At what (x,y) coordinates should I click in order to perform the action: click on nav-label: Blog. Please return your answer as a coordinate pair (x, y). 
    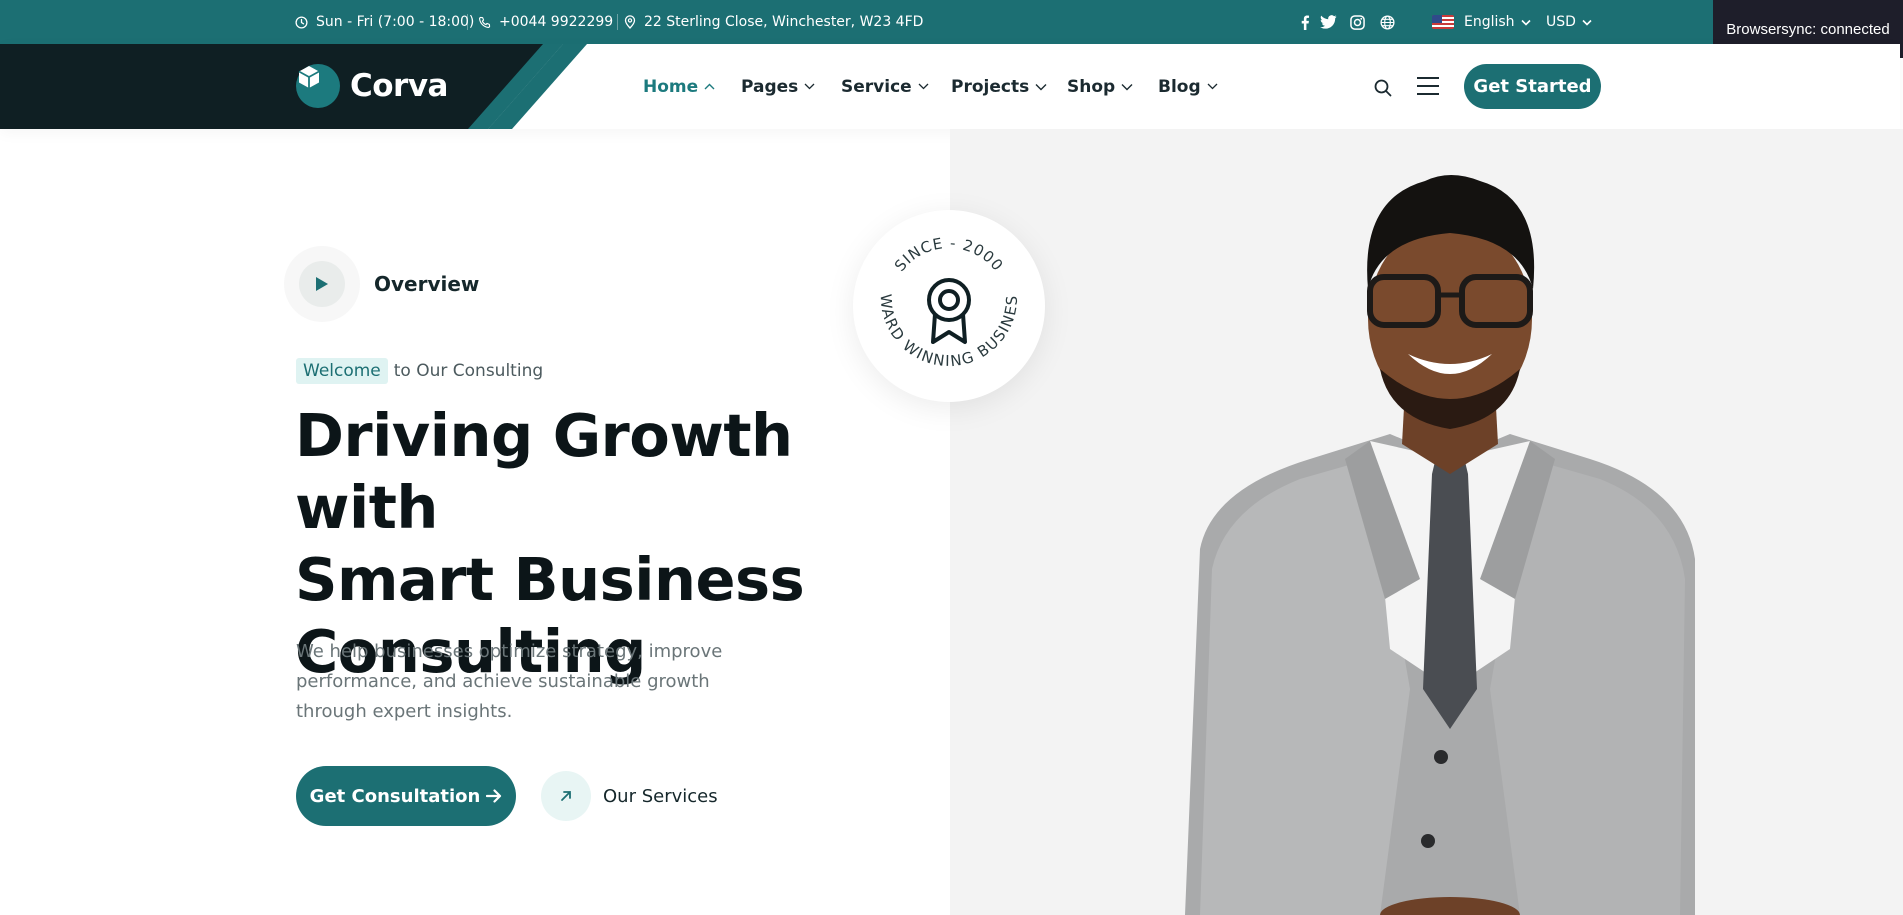
    Looking at the image, I should click on (1179, 86).